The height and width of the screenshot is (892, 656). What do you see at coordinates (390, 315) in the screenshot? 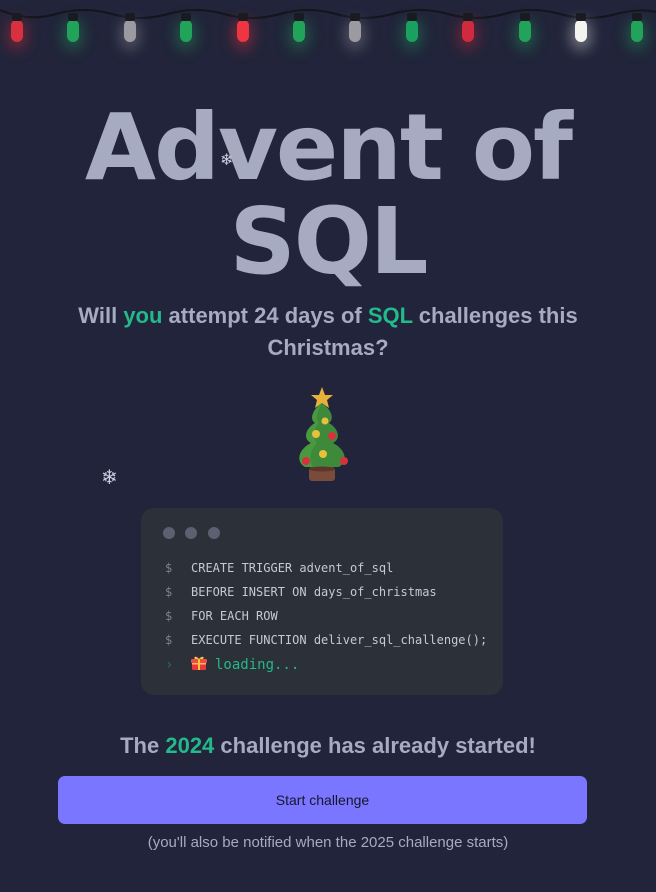
I see `subtitle-sql: SQL` at bounding box center [390, 315].